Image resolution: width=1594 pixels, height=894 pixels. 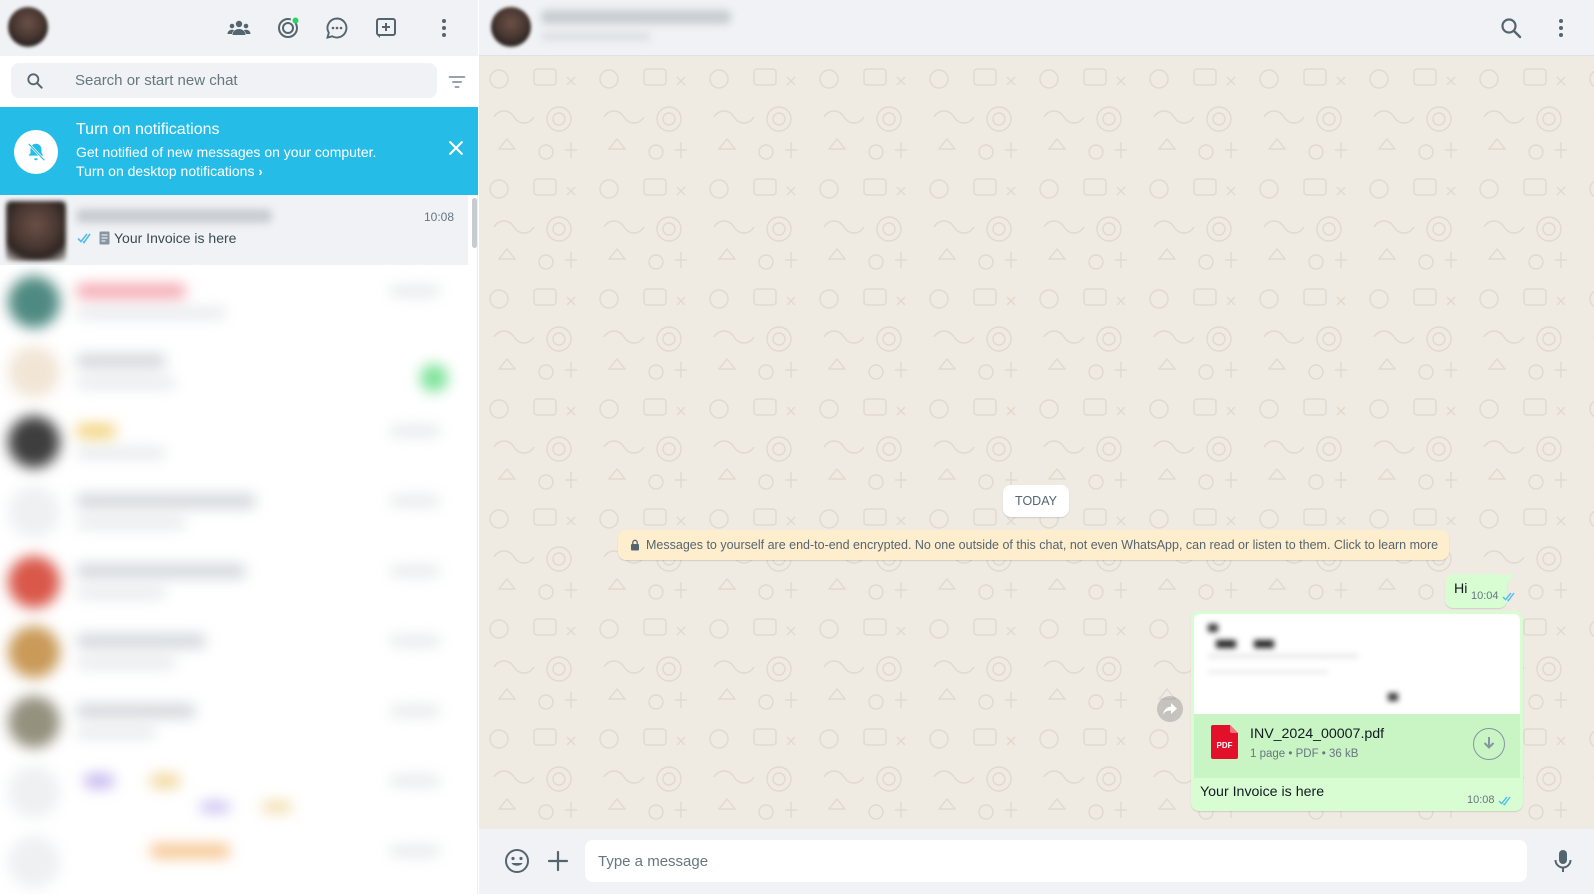 What do you see at coordinates (439, 217) in the screenshot?
I see `chat-time: 10:08` at bounding box center [439, 217].